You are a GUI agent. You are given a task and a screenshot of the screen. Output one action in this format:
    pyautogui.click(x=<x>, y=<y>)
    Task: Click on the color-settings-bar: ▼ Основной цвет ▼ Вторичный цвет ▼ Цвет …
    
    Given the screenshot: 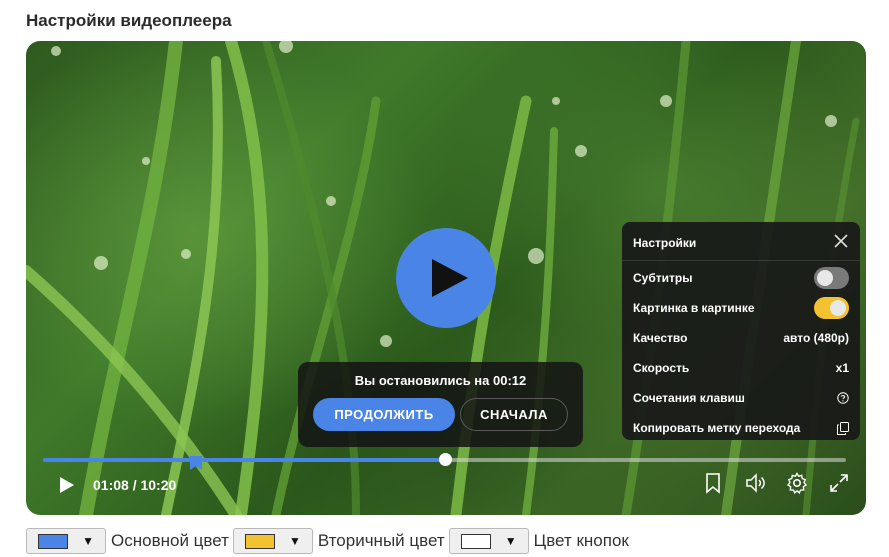 What is the action you would take?
    pyautogui.click(x=329, y=541)
    